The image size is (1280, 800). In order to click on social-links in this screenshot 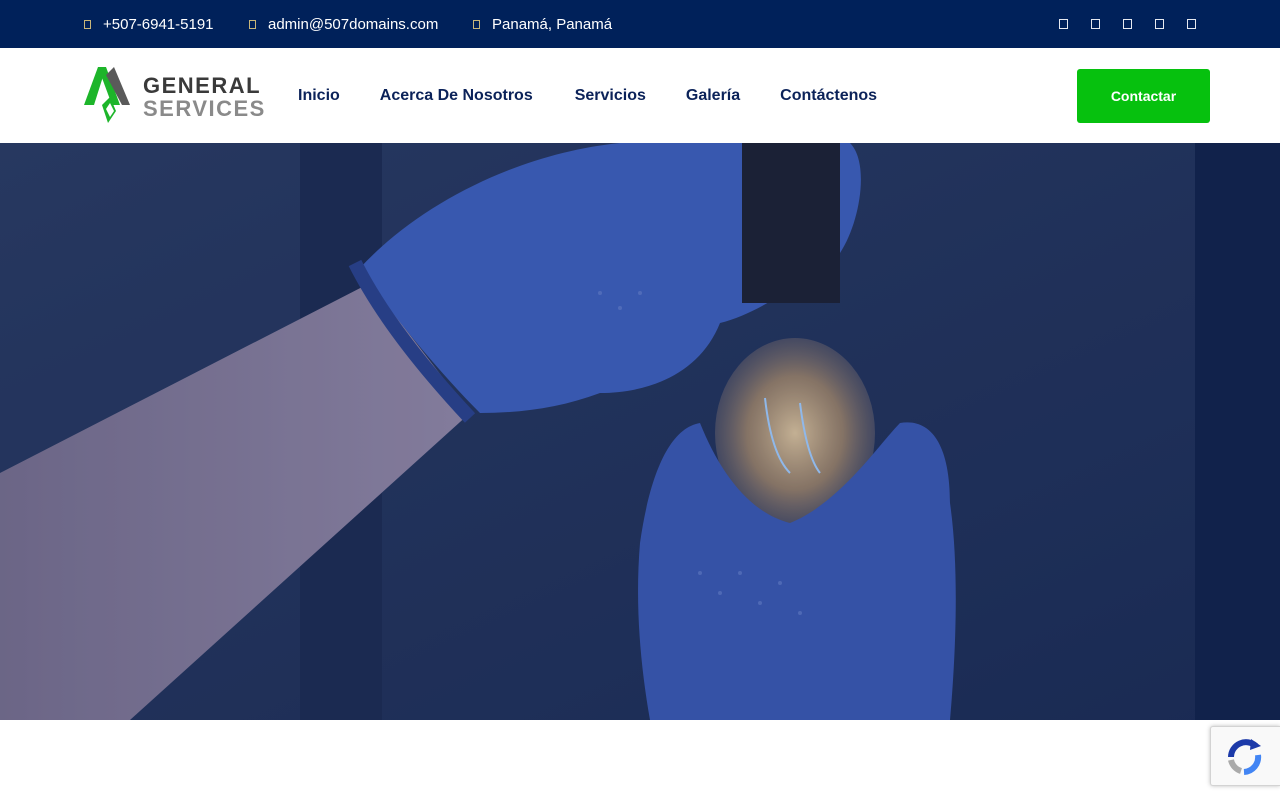, I will do `click(1127, 24)`.